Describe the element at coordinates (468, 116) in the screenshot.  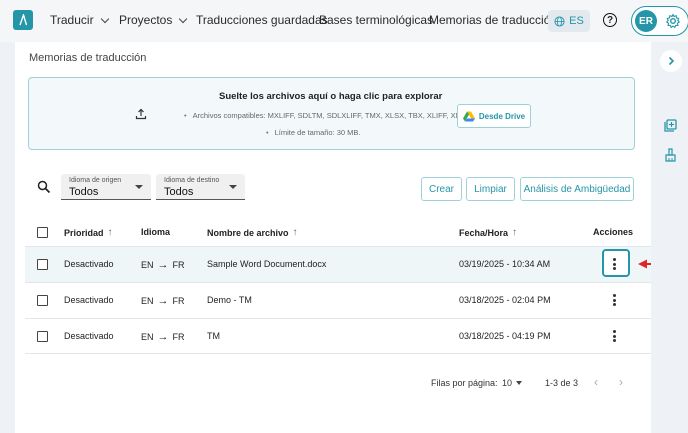
I see `google-drive-icon` at that location.